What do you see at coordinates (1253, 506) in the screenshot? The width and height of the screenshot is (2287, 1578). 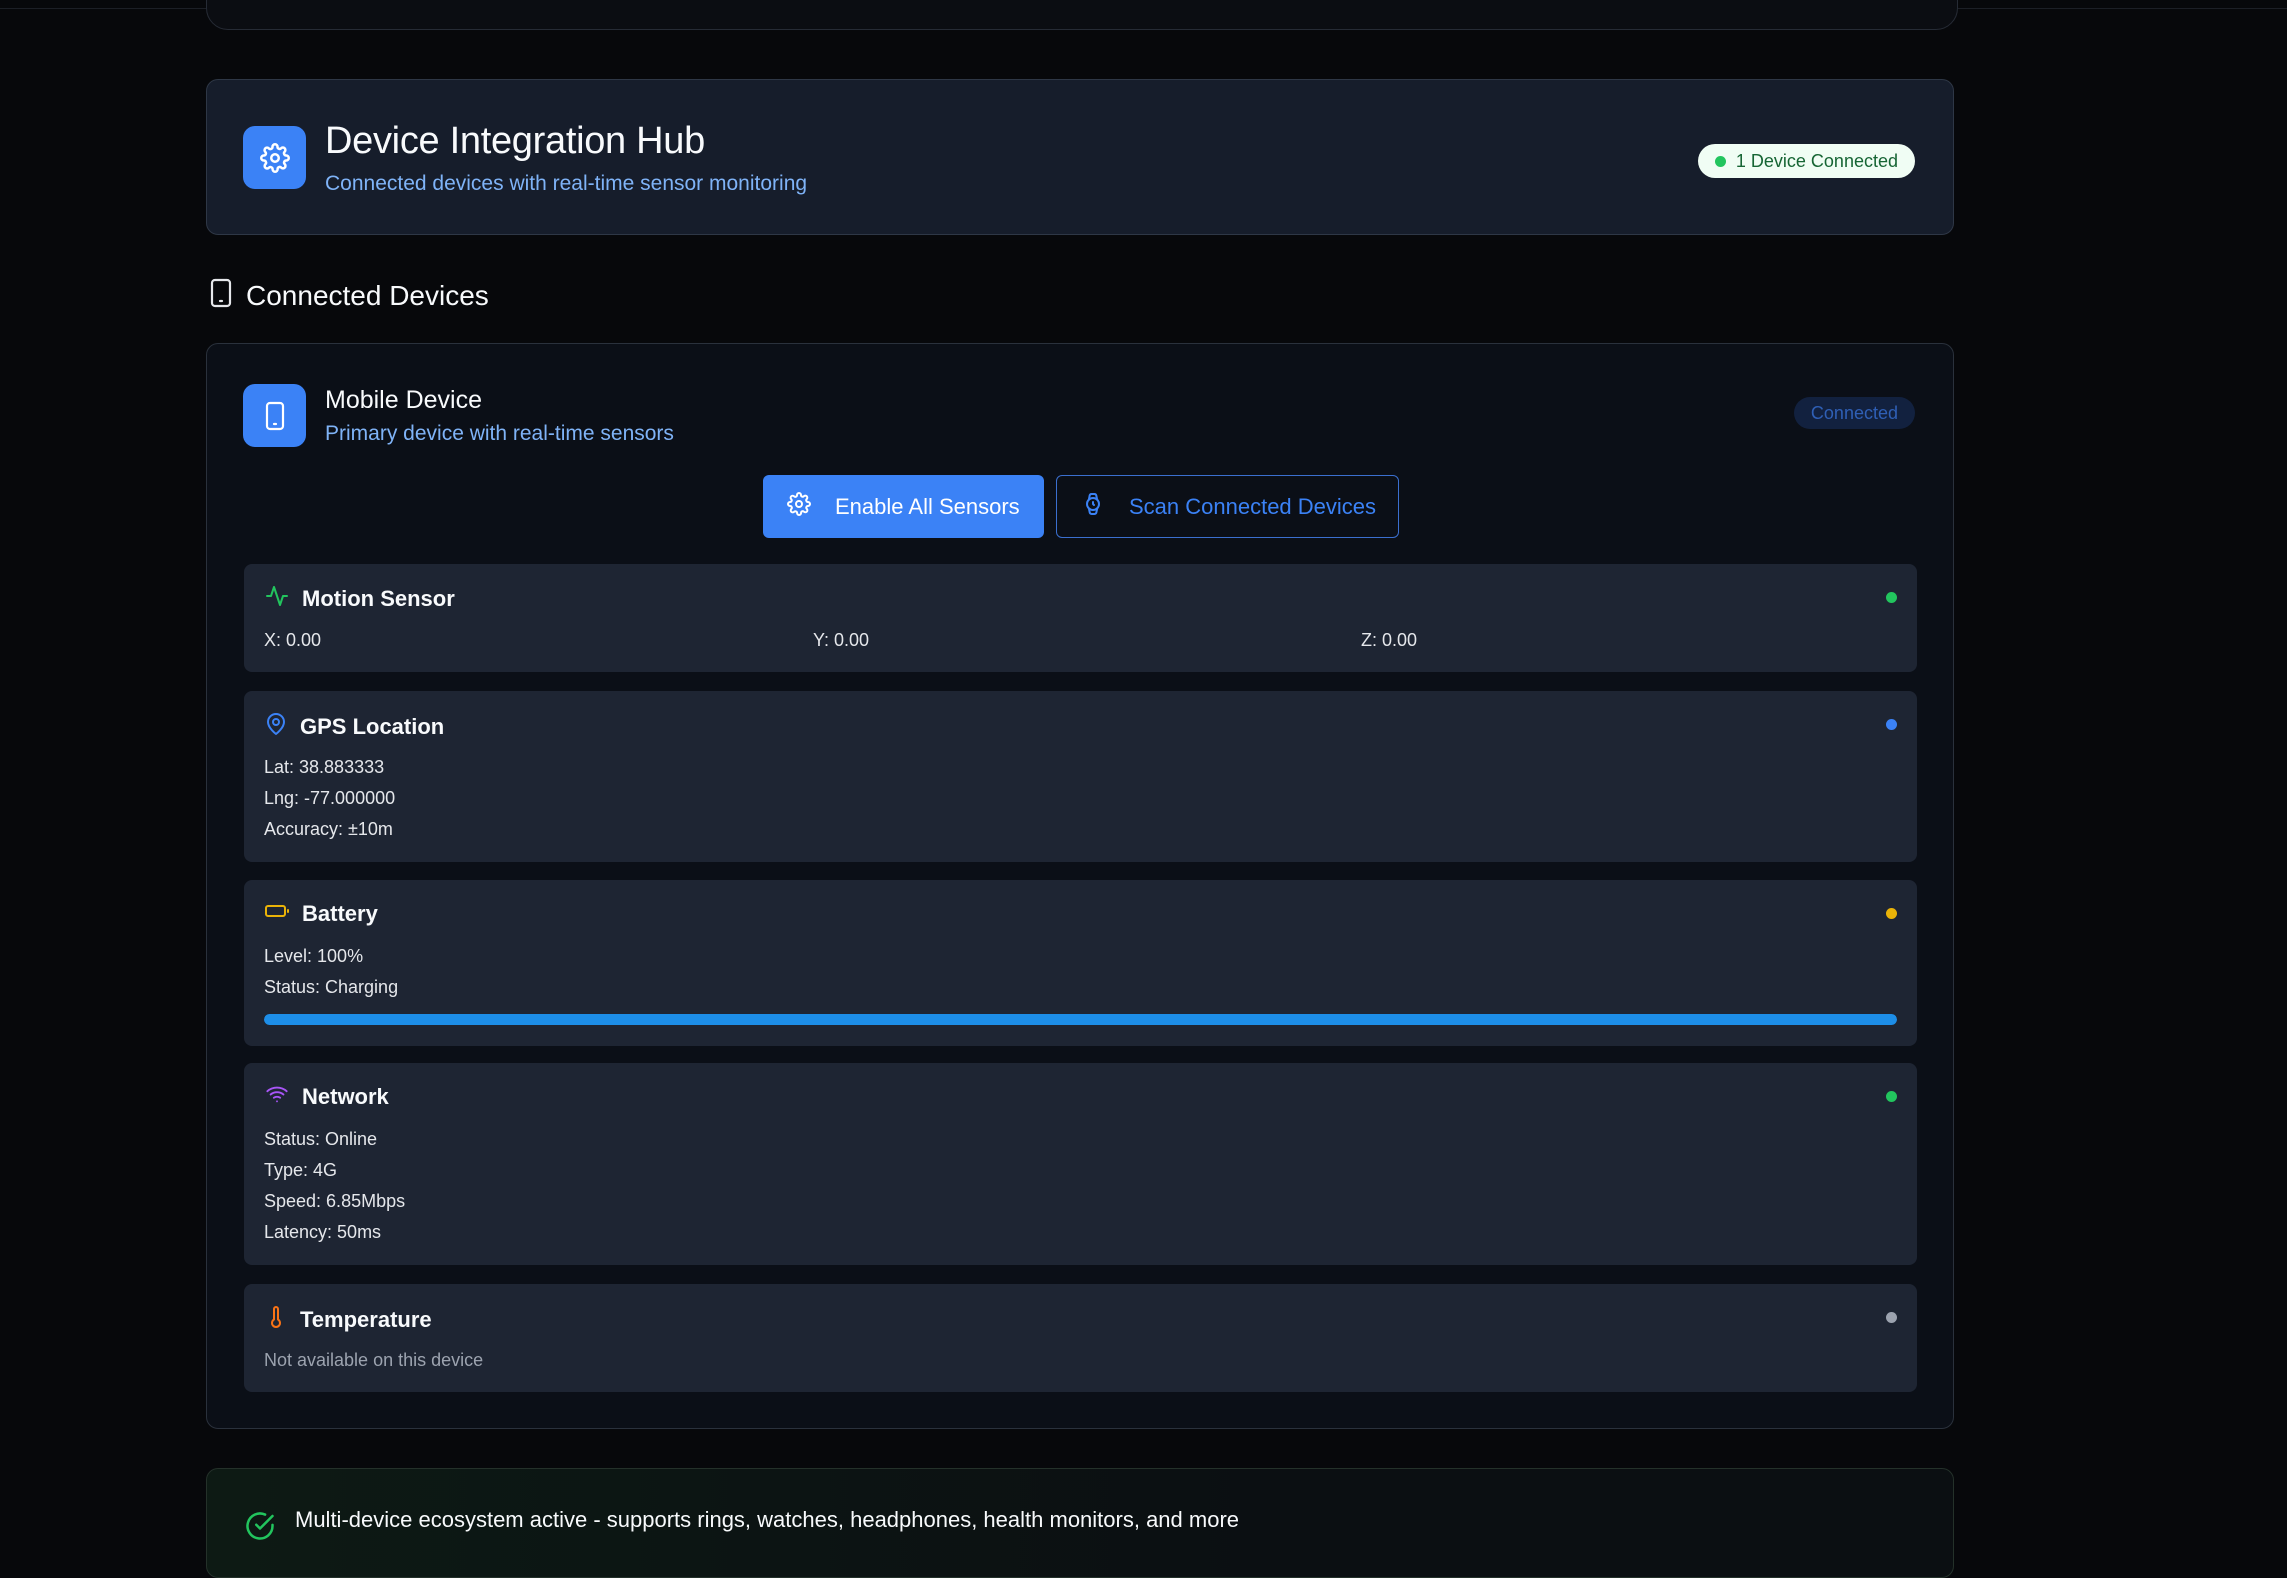 I see `scan-connected-devices-label: Scan Connected Devices` at bounding box center [1253, 506].